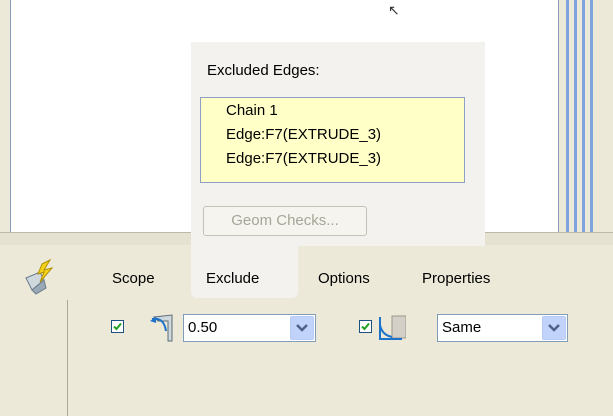  What do you see at coordinates (133, 279) in the screenshot?
I see `tab-scope: Scope` at bounding box center [133, 279].